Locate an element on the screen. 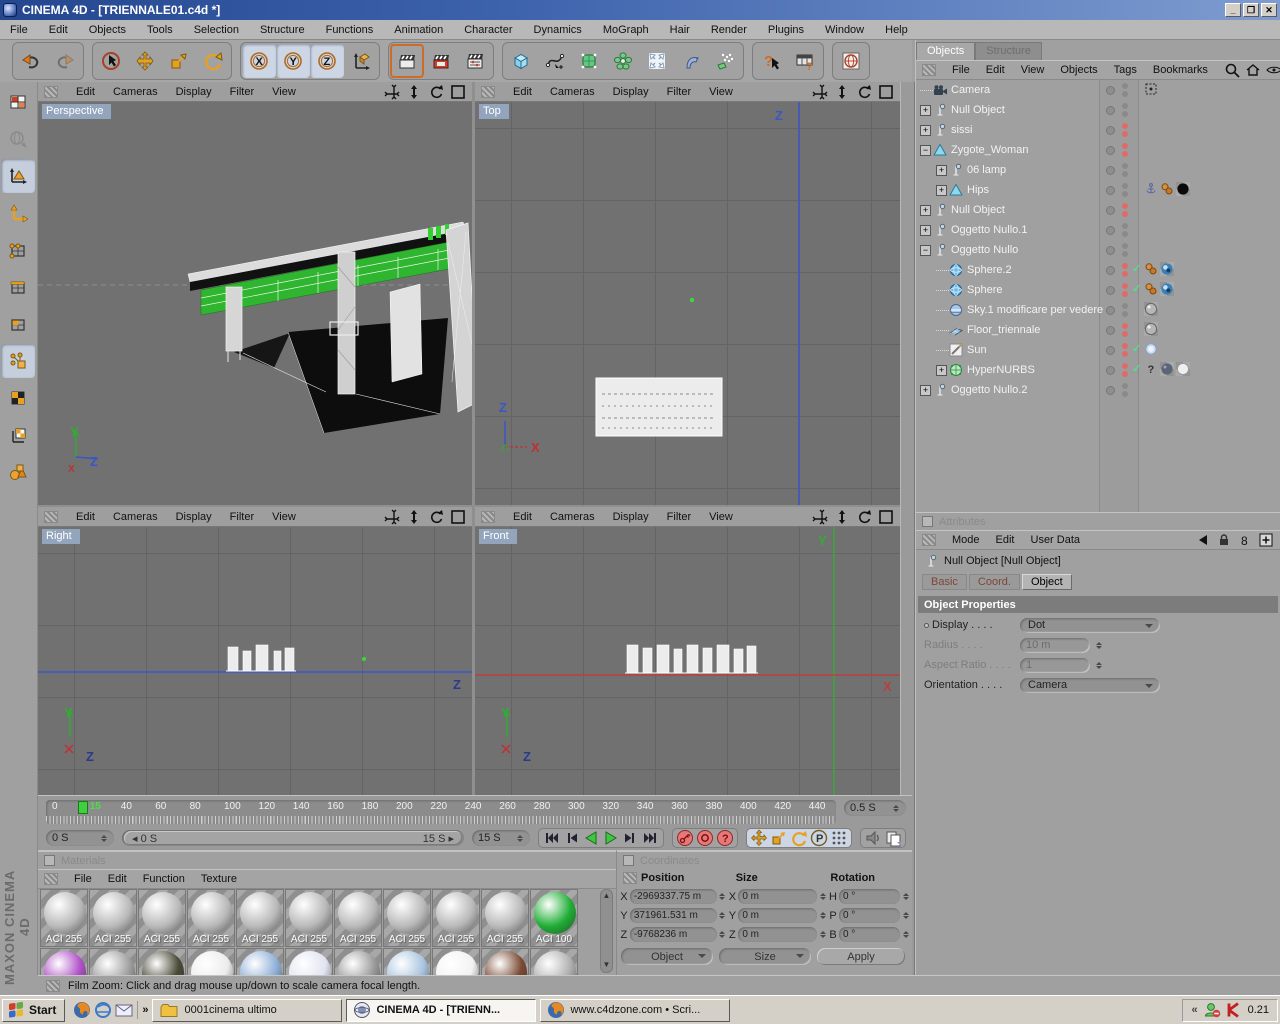 Image resolution: width=1280 pixels, height=1024 pixels. lock-icon is located at coordinates (1224, 540).